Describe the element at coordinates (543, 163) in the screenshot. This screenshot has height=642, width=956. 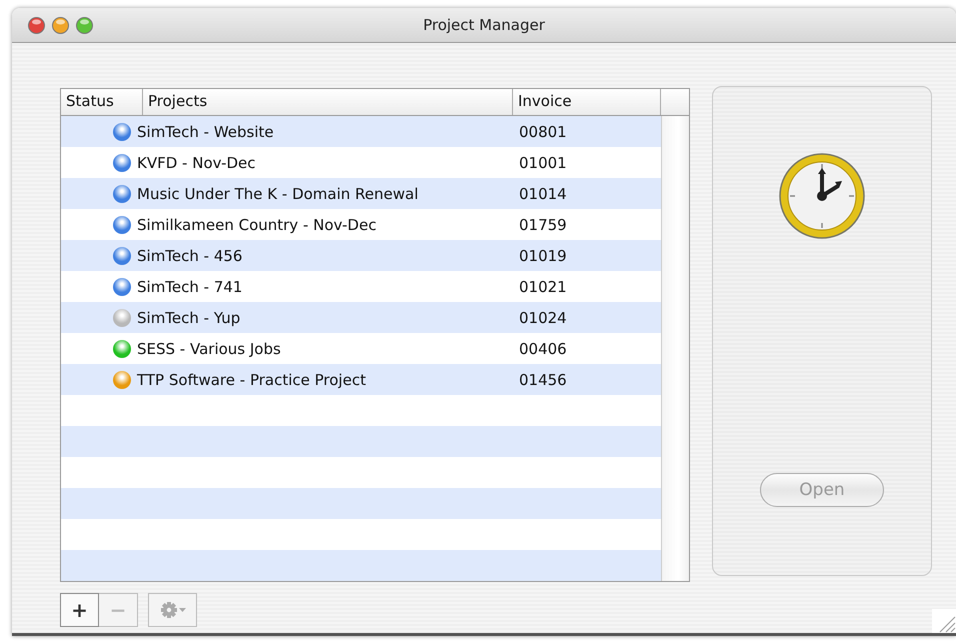
I see `invoice-number: 01001` at that location.